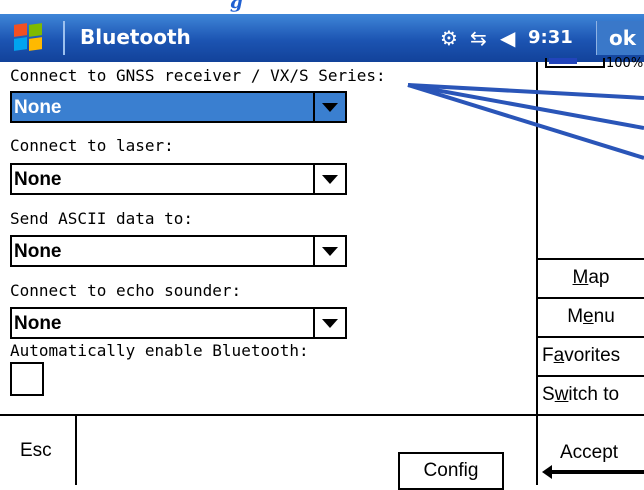 Image resolution: width=644 pixels, height=490 pixels. I want to click on esc-button: Esc, so click(38, 449).